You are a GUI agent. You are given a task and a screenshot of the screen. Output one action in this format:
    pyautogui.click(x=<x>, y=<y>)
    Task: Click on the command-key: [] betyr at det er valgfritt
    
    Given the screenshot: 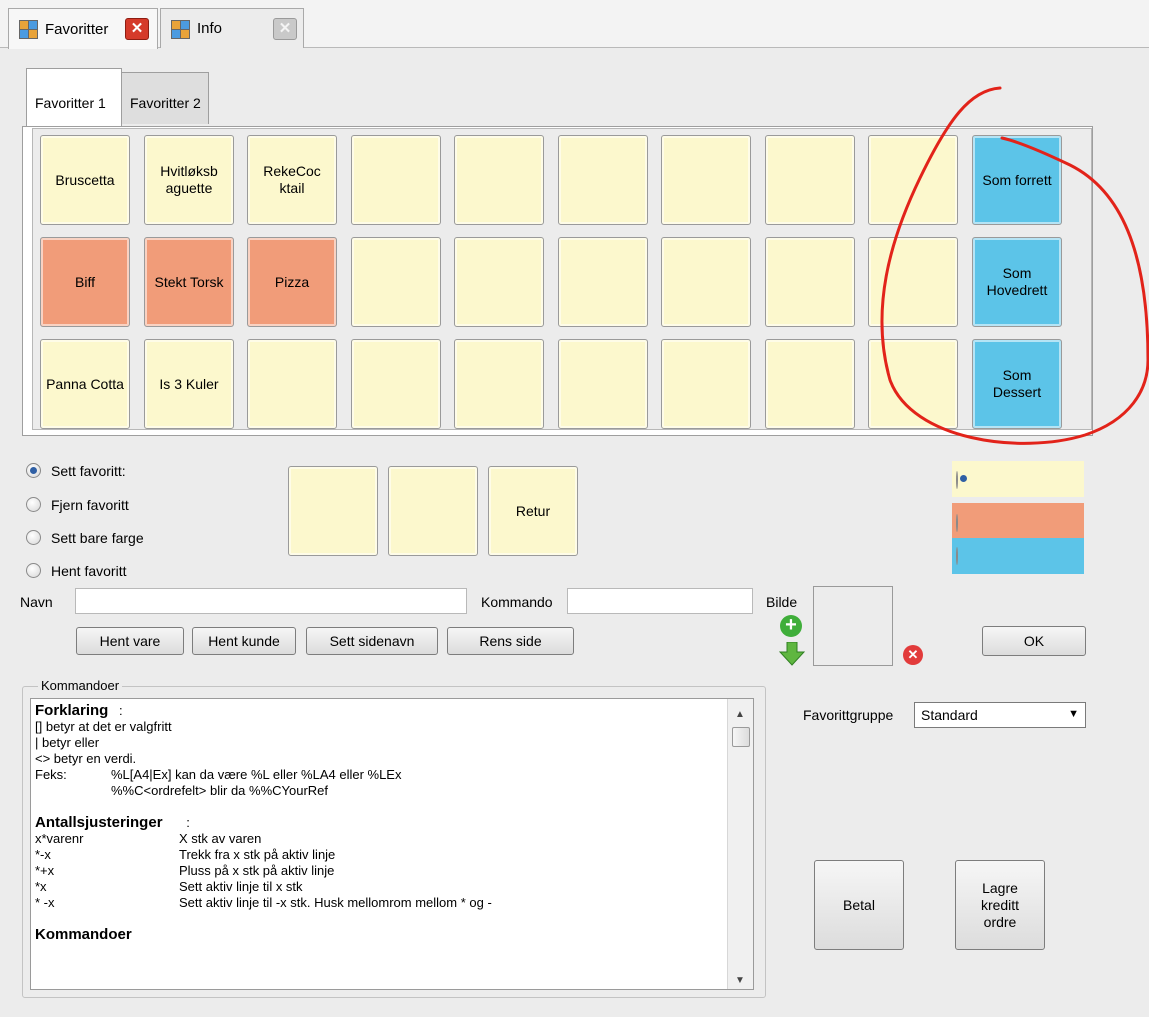 What is the action you would take?
    pyautogui.click(x=103, y=726)
    